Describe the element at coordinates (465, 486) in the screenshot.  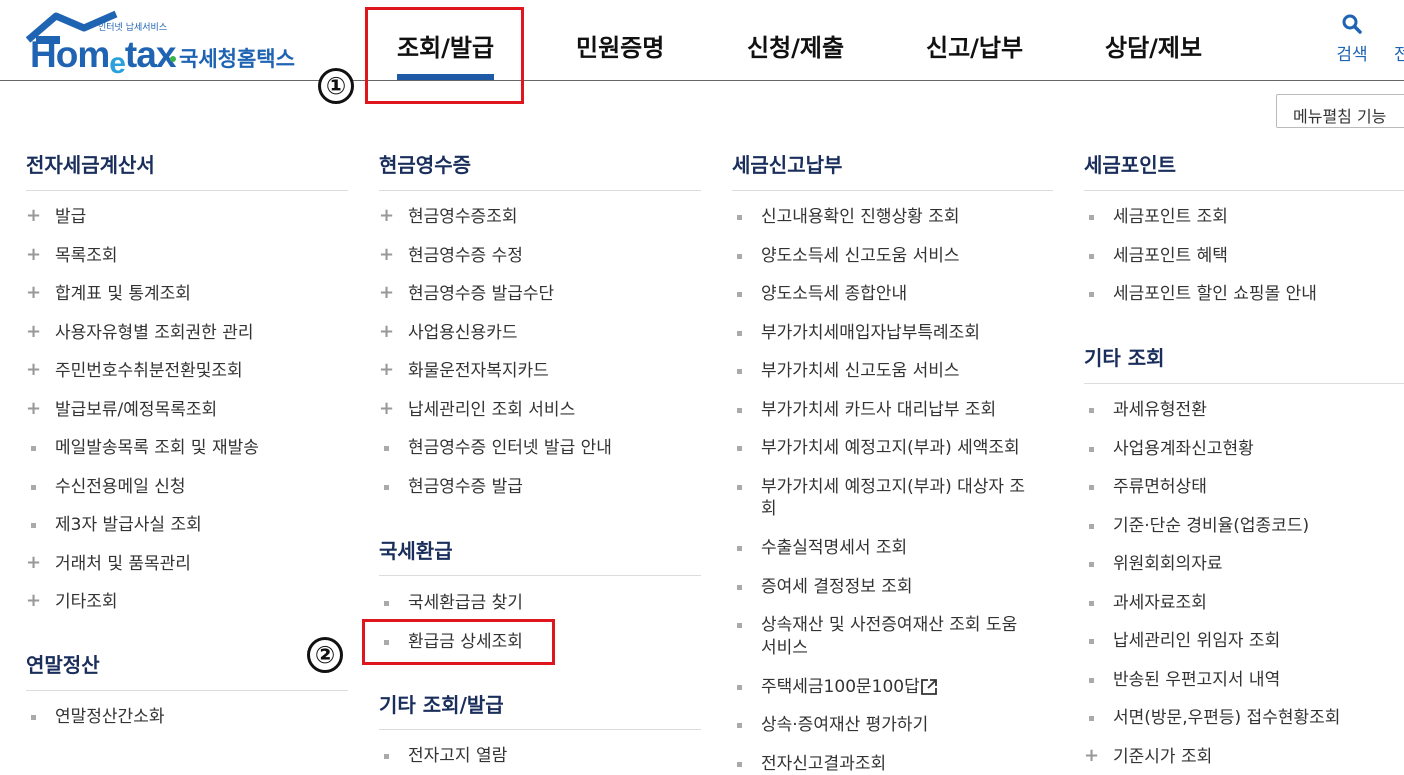
I see `menu-item-label: 현금영수증 발급` at that location.